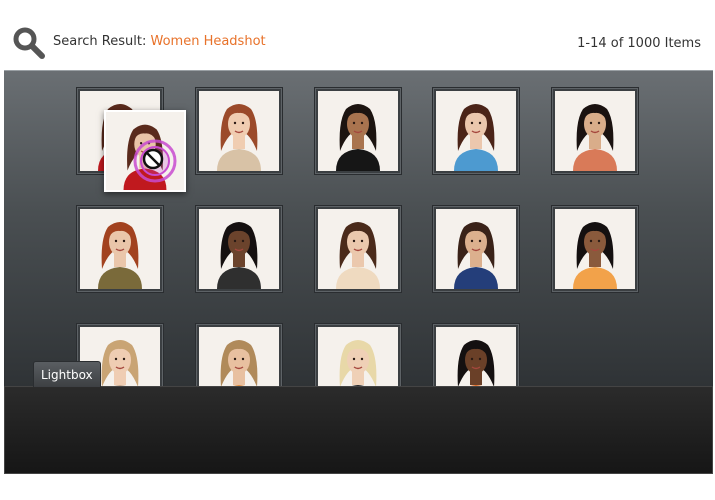 The height and width of the screenshot is (500, 715). Describe the element at coordinates (102, 41) in the screenshot. I see `search-prefix: Search Result:` at that location.